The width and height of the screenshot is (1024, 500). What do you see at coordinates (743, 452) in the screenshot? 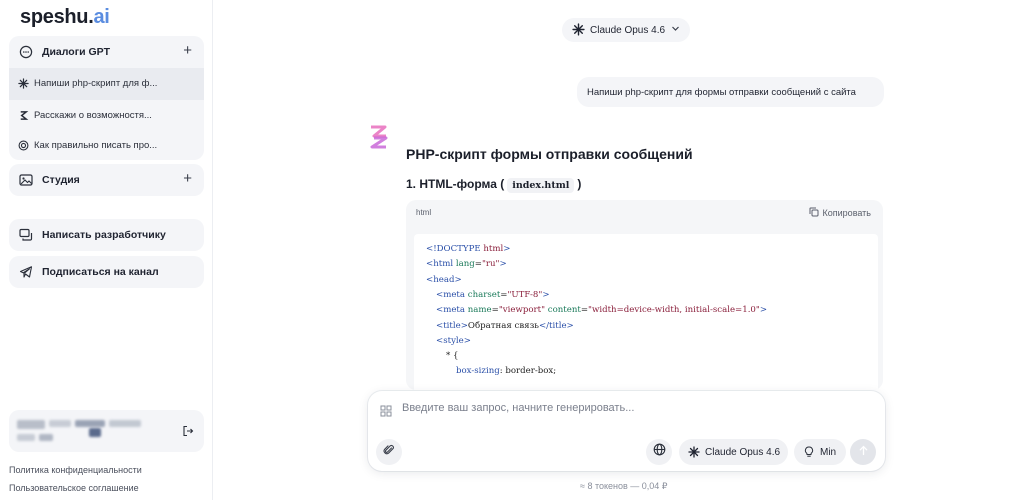
I see `model-chip-label: Claude Opus 4.6` at bounding box center [743, 452].